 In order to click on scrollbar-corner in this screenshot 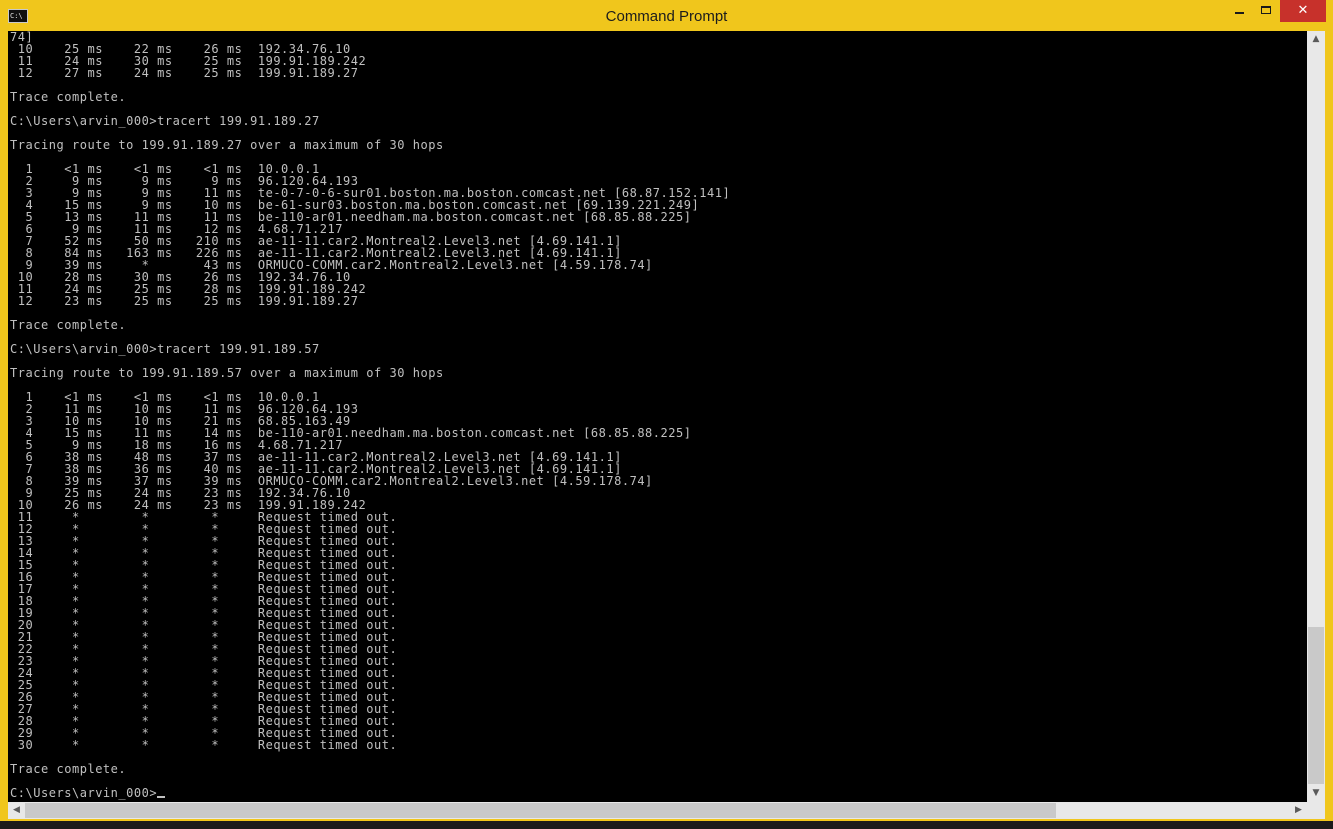, I will do `click(1316, 810)`.